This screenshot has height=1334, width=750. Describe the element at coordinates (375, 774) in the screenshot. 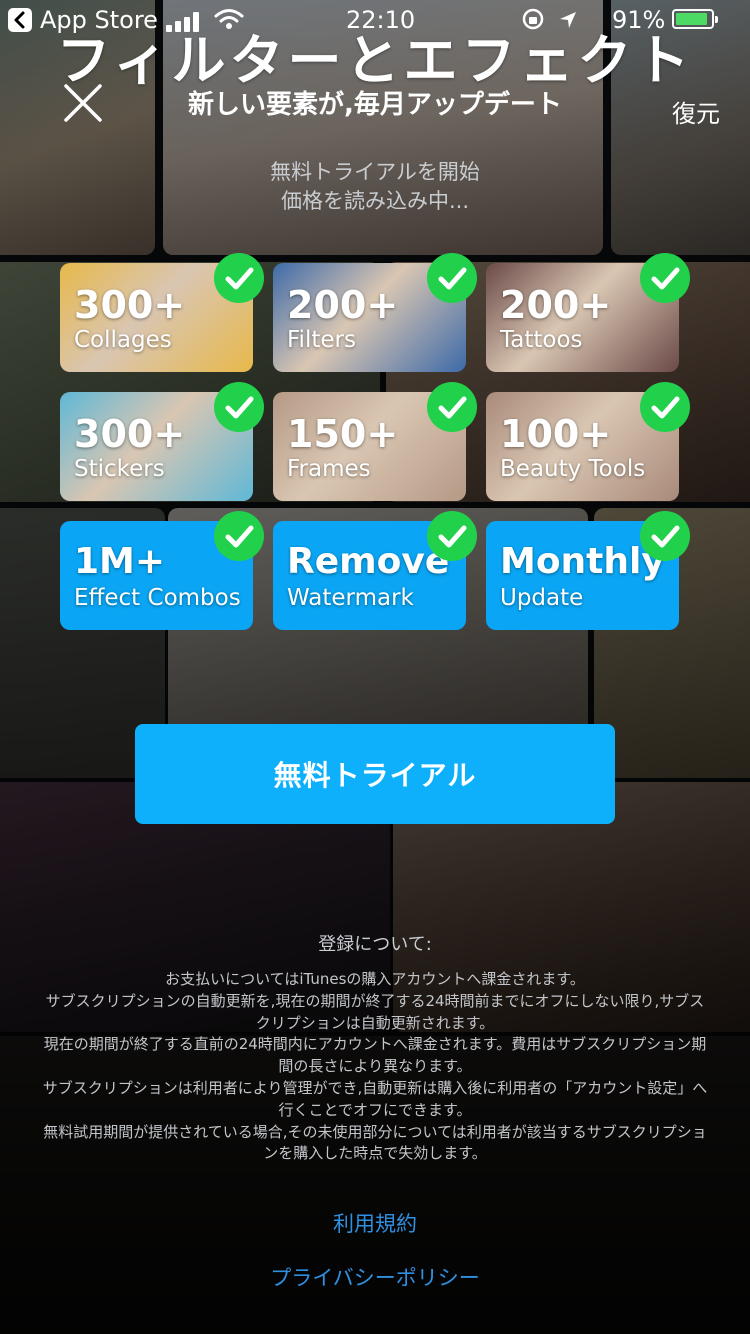

I see `free-trial-button: 無料トライアル` at that location.